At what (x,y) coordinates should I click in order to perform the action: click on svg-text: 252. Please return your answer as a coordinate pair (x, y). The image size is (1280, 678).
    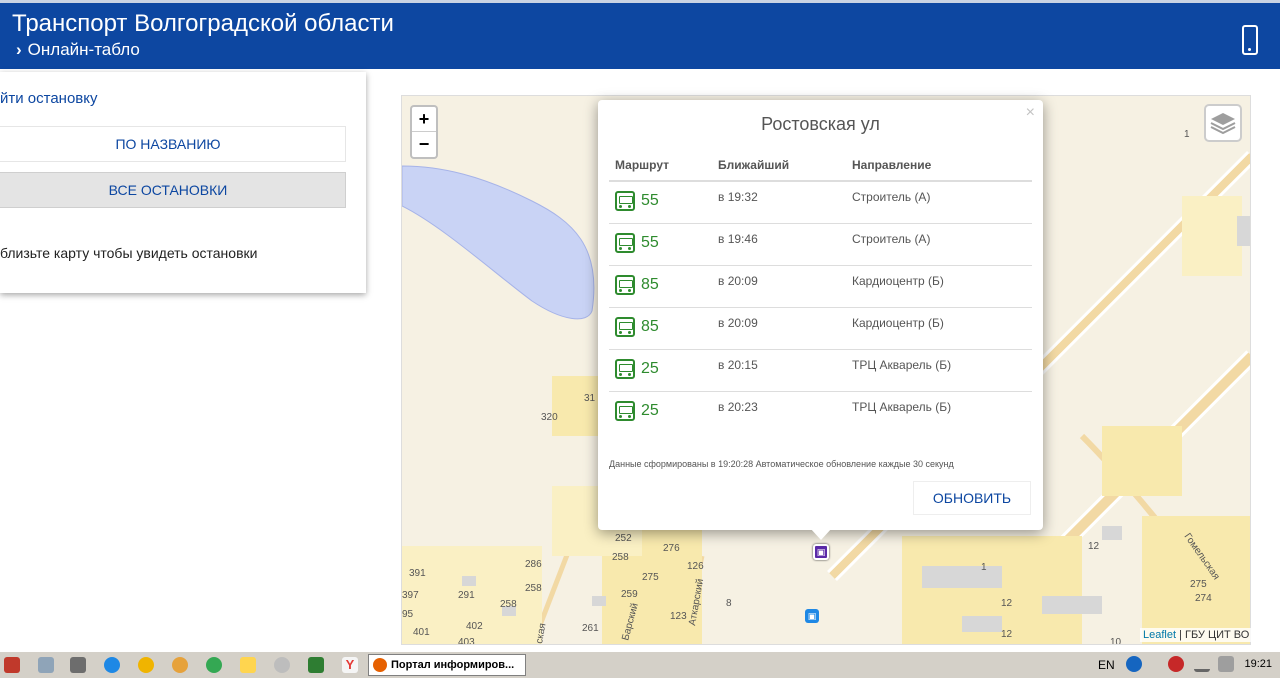
    Looking at the image, I should click on (623, 538).